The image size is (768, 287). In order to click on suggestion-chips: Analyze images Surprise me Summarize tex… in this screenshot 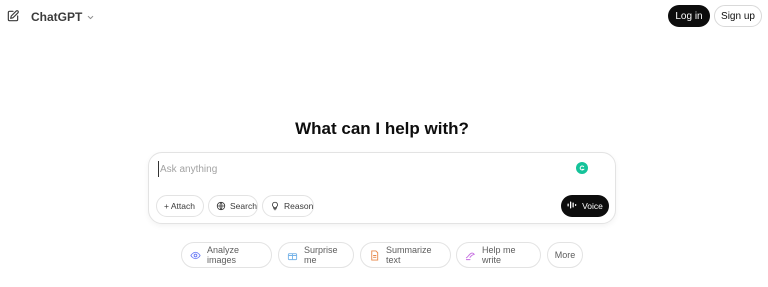, I will do `click(384, 255)`.